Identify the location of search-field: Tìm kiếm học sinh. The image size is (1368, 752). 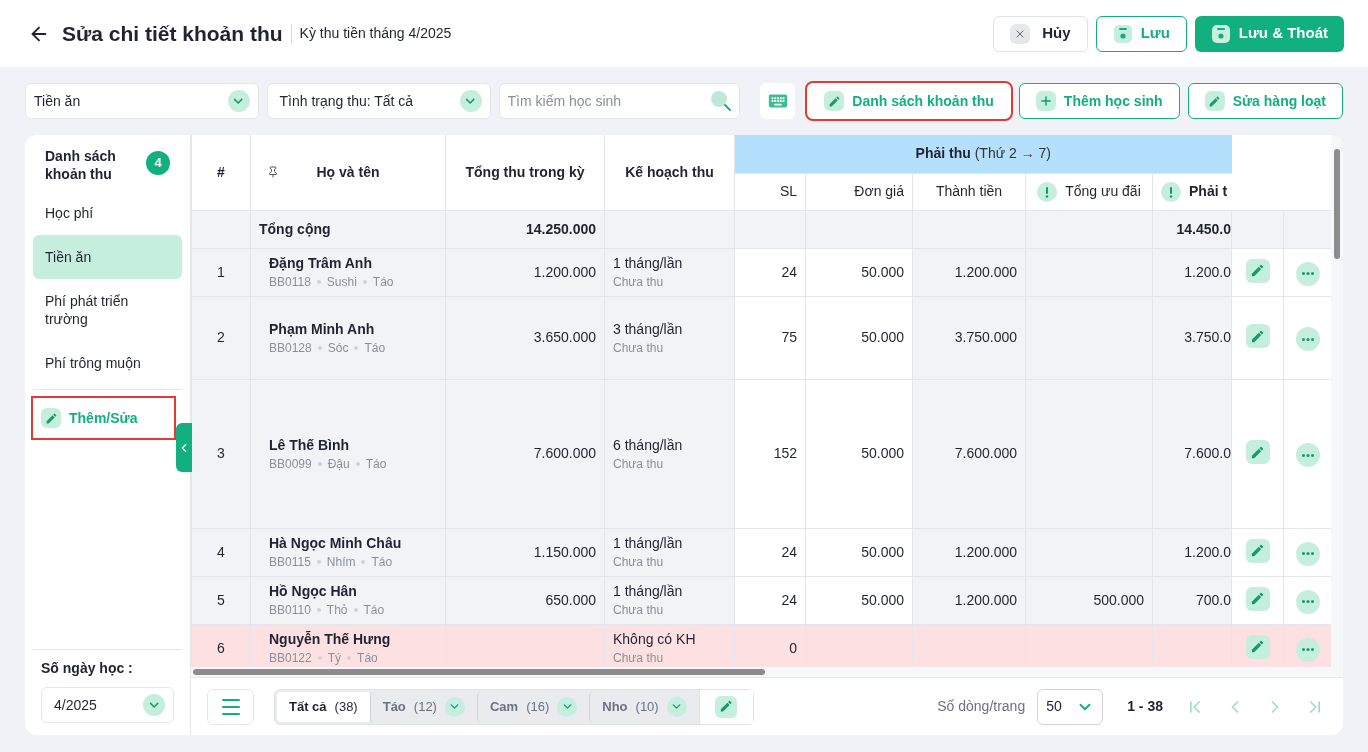
(619, 101).